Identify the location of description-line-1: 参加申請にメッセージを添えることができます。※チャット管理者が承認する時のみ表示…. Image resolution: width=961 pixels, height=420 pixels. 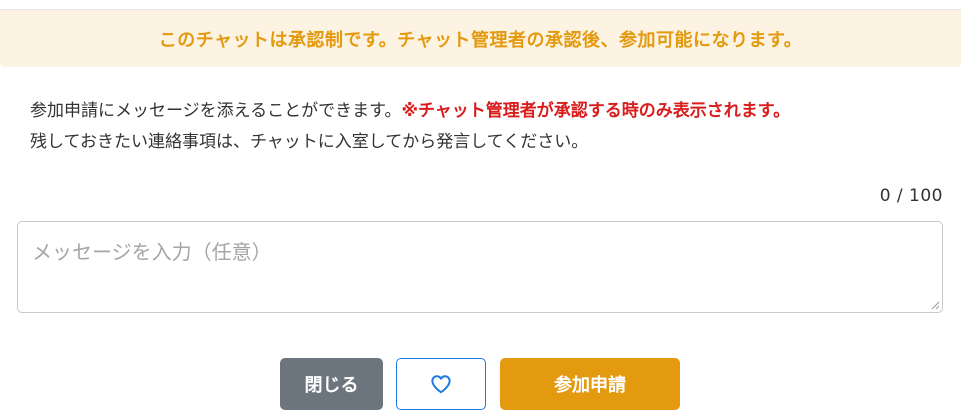
(485, 111).